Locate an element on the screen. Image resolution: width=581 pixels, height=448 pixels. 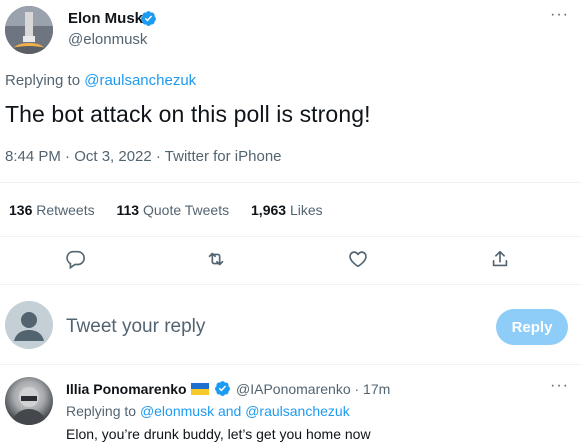
retweet-icon is located at coordinates (216, 259).